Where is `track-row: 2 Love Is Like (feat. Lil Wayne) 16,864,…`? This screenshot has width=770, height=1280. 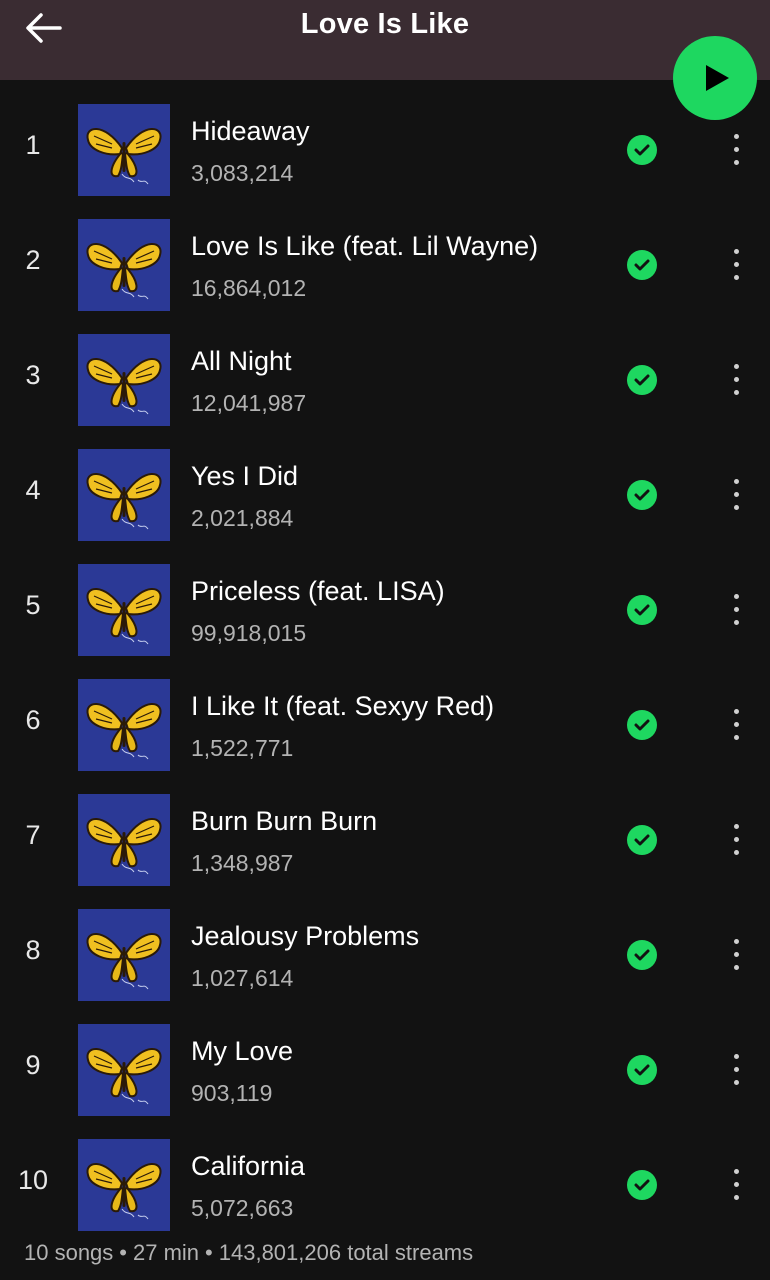 track-row: 2 Love Is Like (feat. Lil Wayne) 16,864,… is located at coordinates (385, 274).